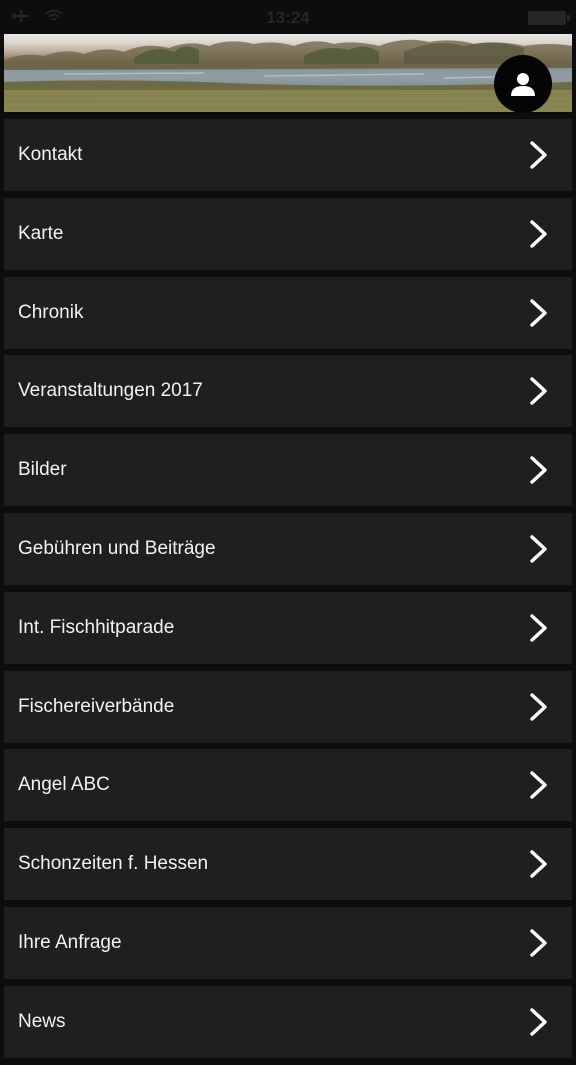 This screenshot has width=576, height=1065. I want to click on menu-item-fischereiverbaende: Fischereiverbände, so click(288, 706).